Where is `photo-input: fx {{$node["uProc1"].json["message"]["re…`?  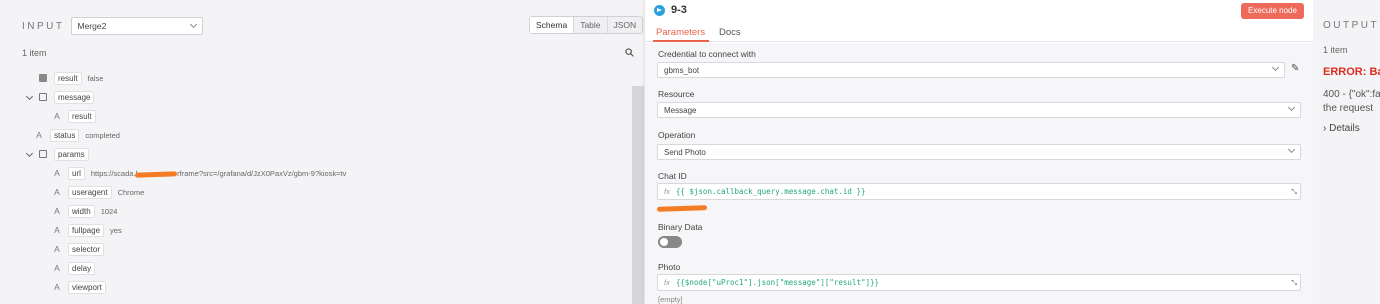
photo-input: fx {{$node["uProc1"].json["message"]["re… is located at coordinates (979, 282).